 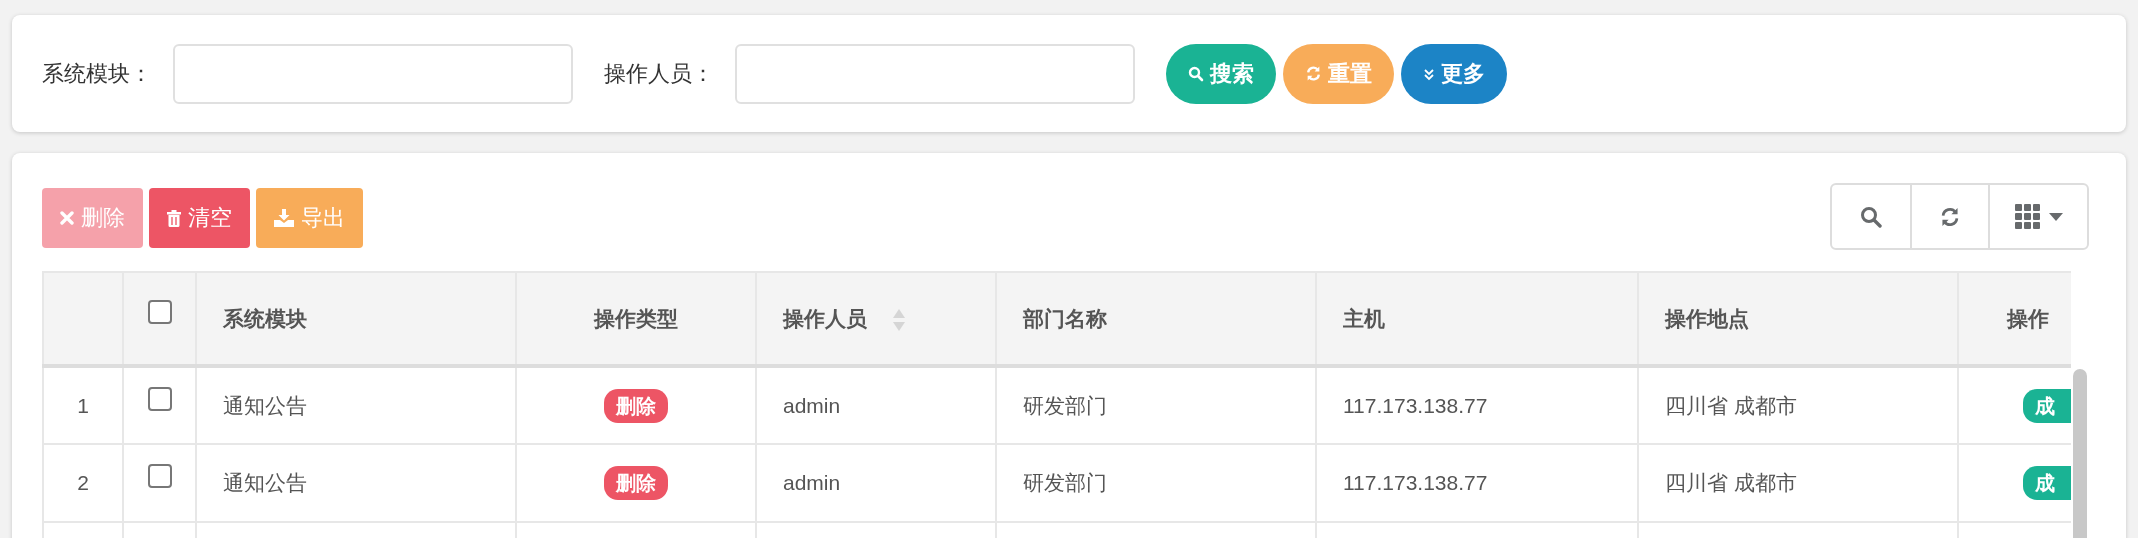 What do you see at coordinates (356, 319) in the screenshot?
I see `column-header: 系统模块` at bounding box center [356, 319].